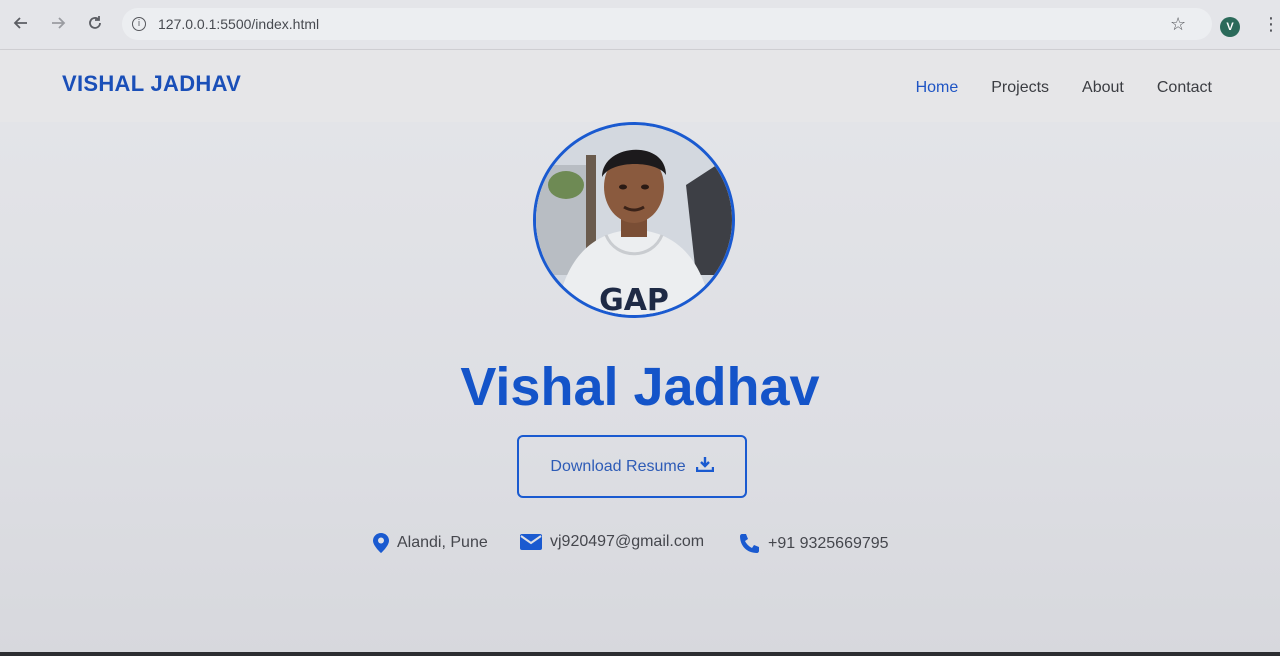  I want to click on back-icon, so click(21, 23).